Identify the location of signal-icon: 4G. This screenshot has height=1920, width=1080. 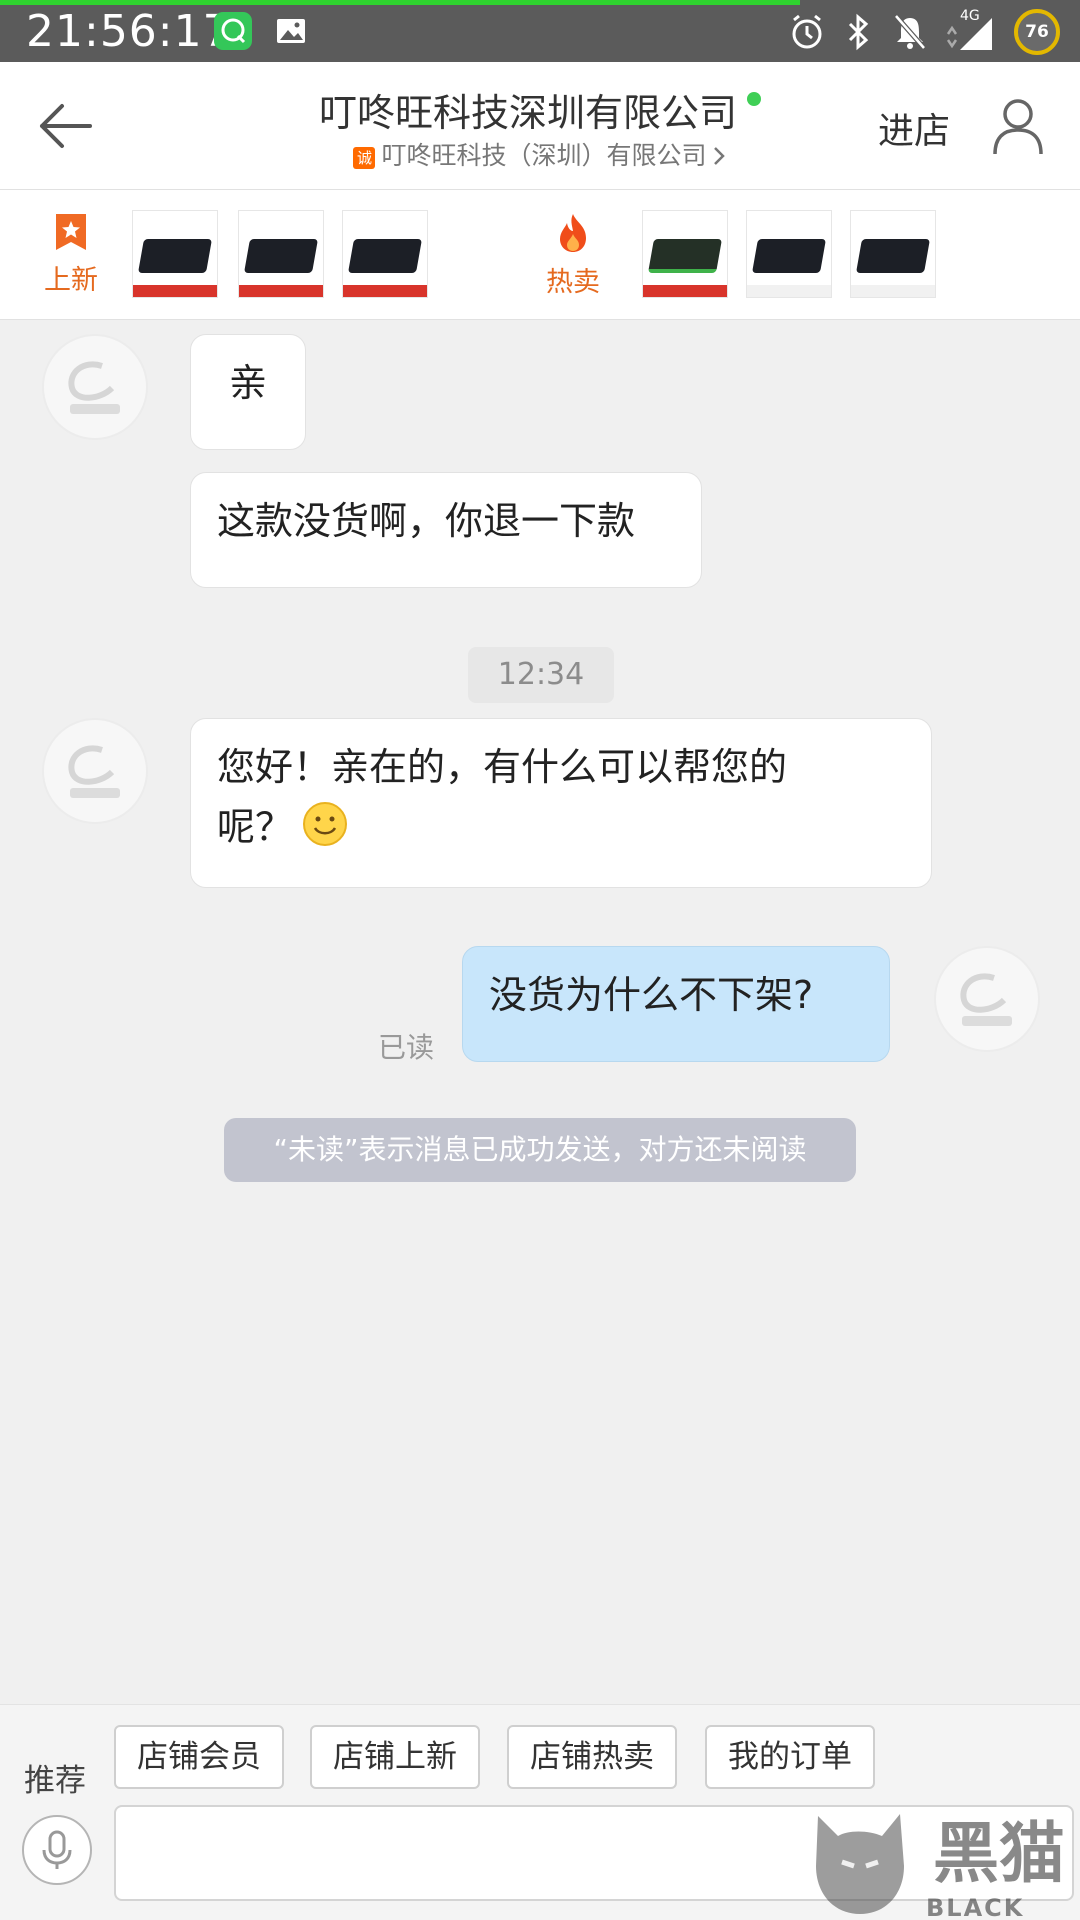
(971, 30).